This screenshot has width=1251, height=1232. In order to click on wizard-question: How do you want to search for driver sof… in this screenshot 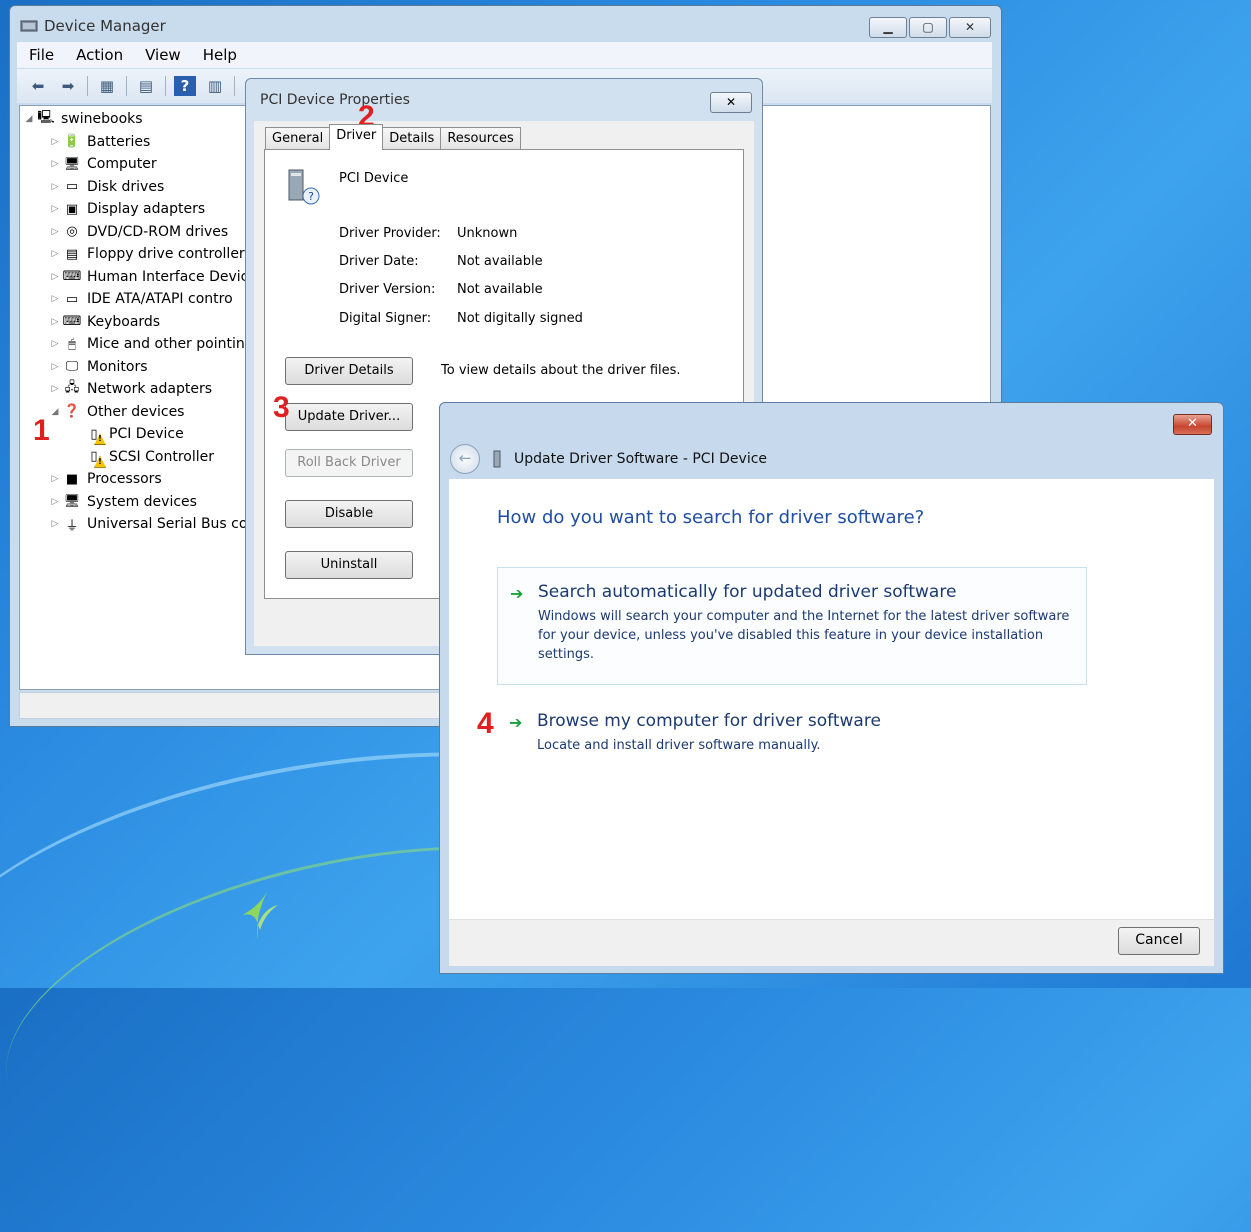, I will do `click(711, 517)`.